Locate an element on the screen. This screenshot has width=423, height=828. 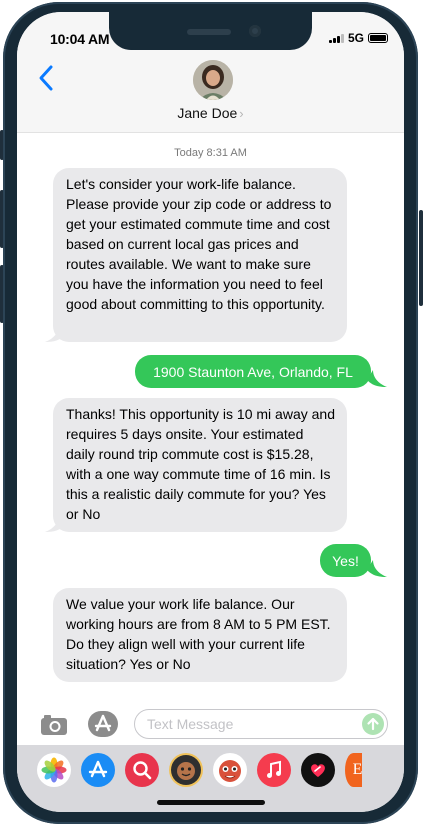
chevron-left-icon is located at coordinates (47, 78).